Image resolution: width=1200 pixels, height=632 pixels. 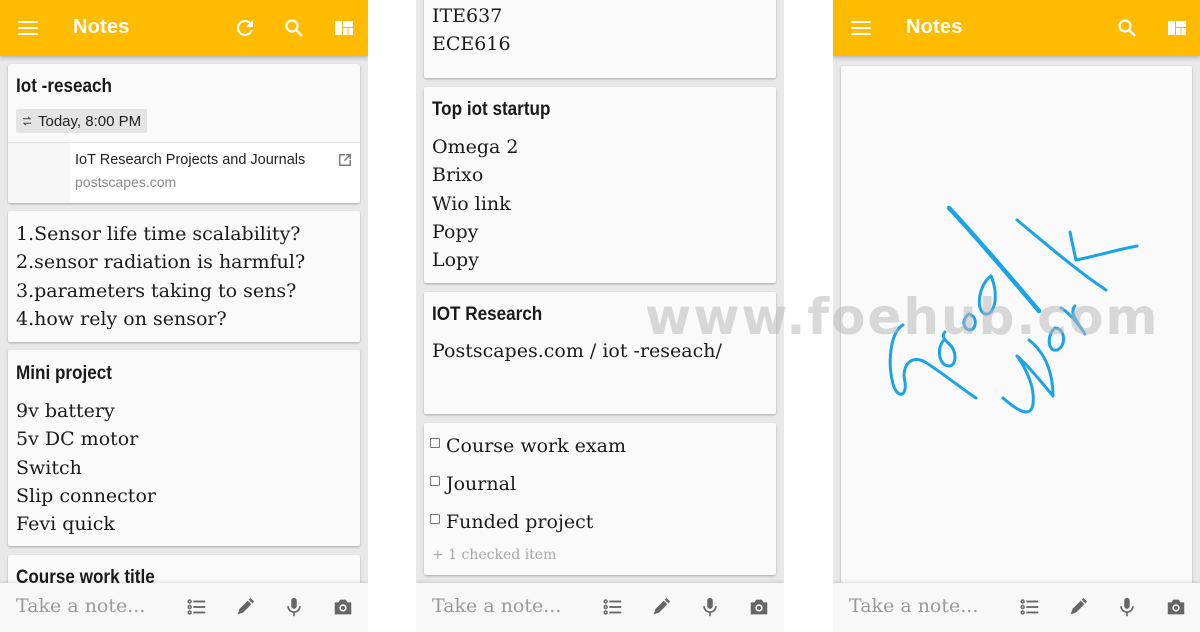 I want to click on note-line: Switch, so click(x=49, y=467).